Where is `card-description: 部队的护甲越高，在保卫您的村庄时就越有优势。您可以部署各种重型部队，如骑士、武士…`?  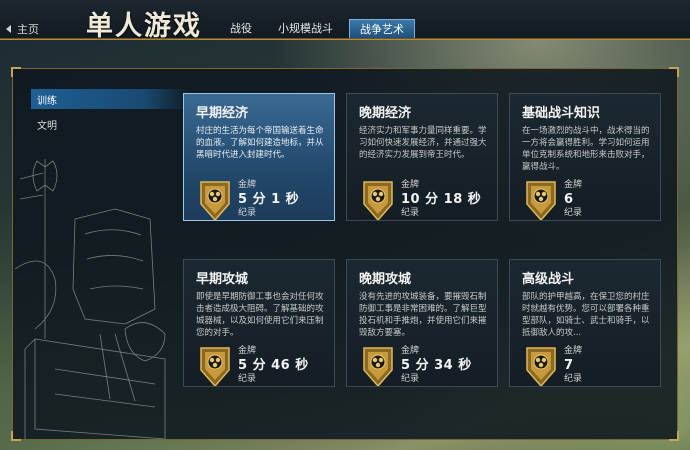 card-description: 部队的护甲越高，在保卫您的村庄时就越有优势。您可以部署各种重型部队，如骑士、武士… is located at coordinates (586, 315).